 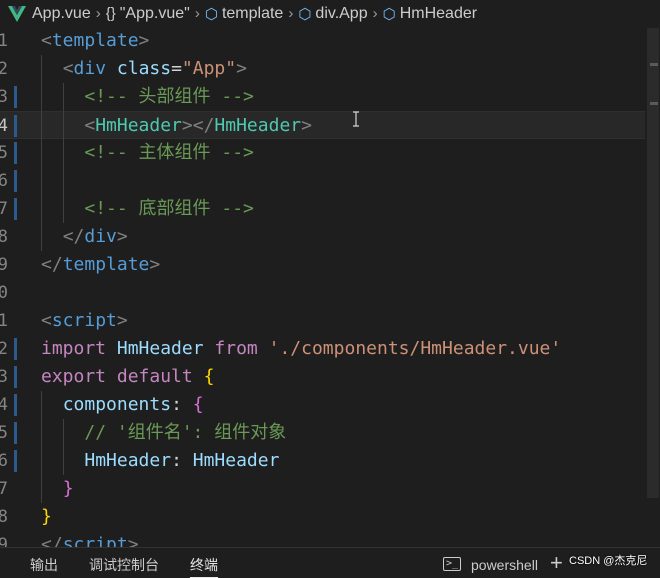 I want to click on chevron-right-icon: ›, so click(x=375, y=13).